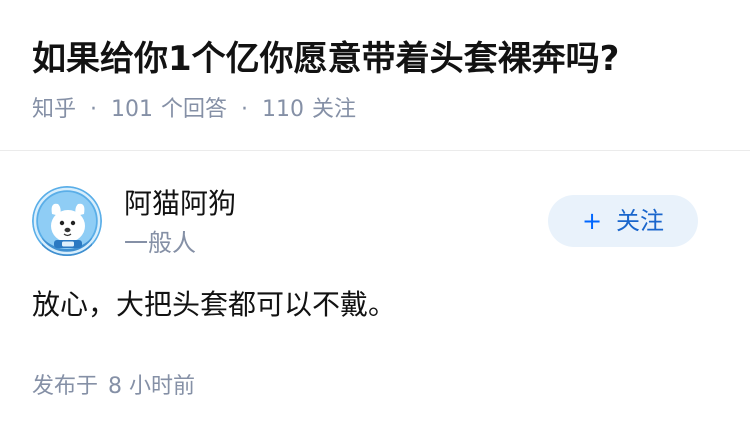  What do you see at coordinates (214, 305) in the screenshot?
I see `answer-content: 放心，大把头套都可以不戴。` at bounding box center [214, 305].